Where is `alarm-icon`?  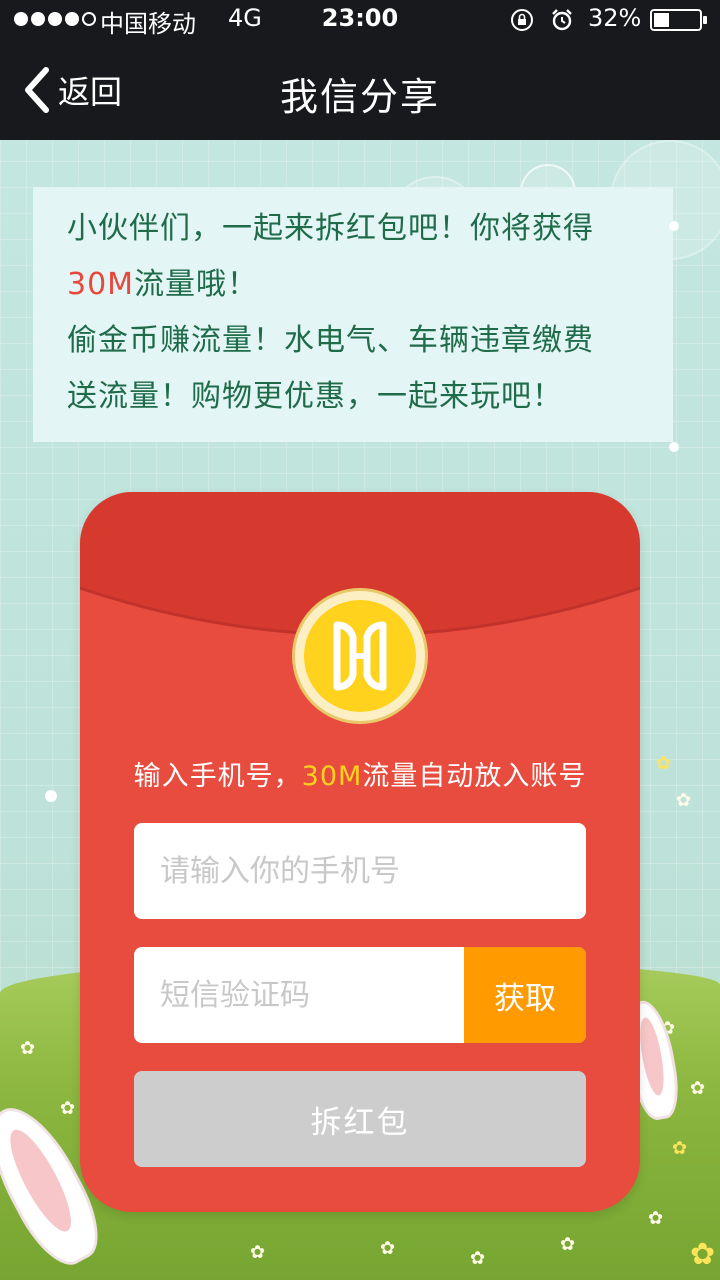 alarm-icon is located at coordinates (562, 20).